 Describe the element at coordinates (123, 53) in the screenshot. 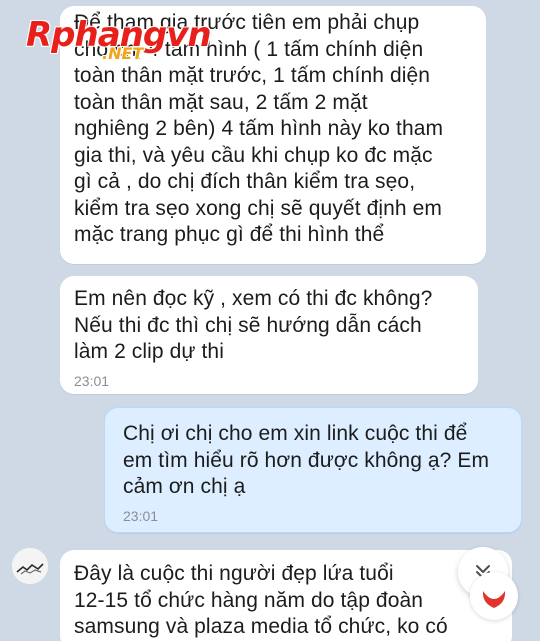

I see `watermark-sub: .NET` at that location.